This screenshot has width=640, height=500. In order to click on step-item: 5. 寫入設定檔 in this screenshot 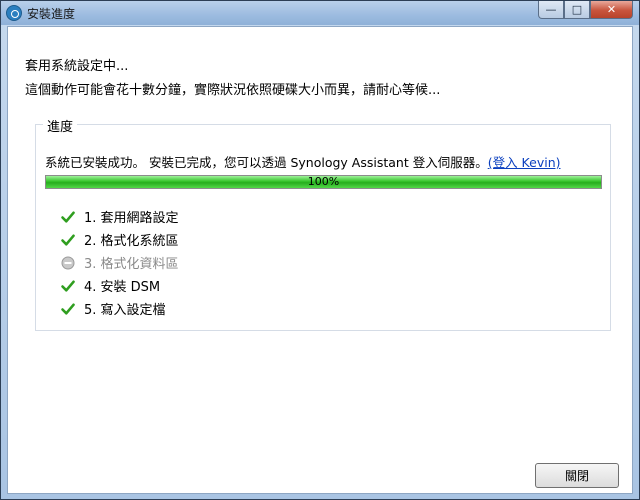, I will do `click(119, 308)`.